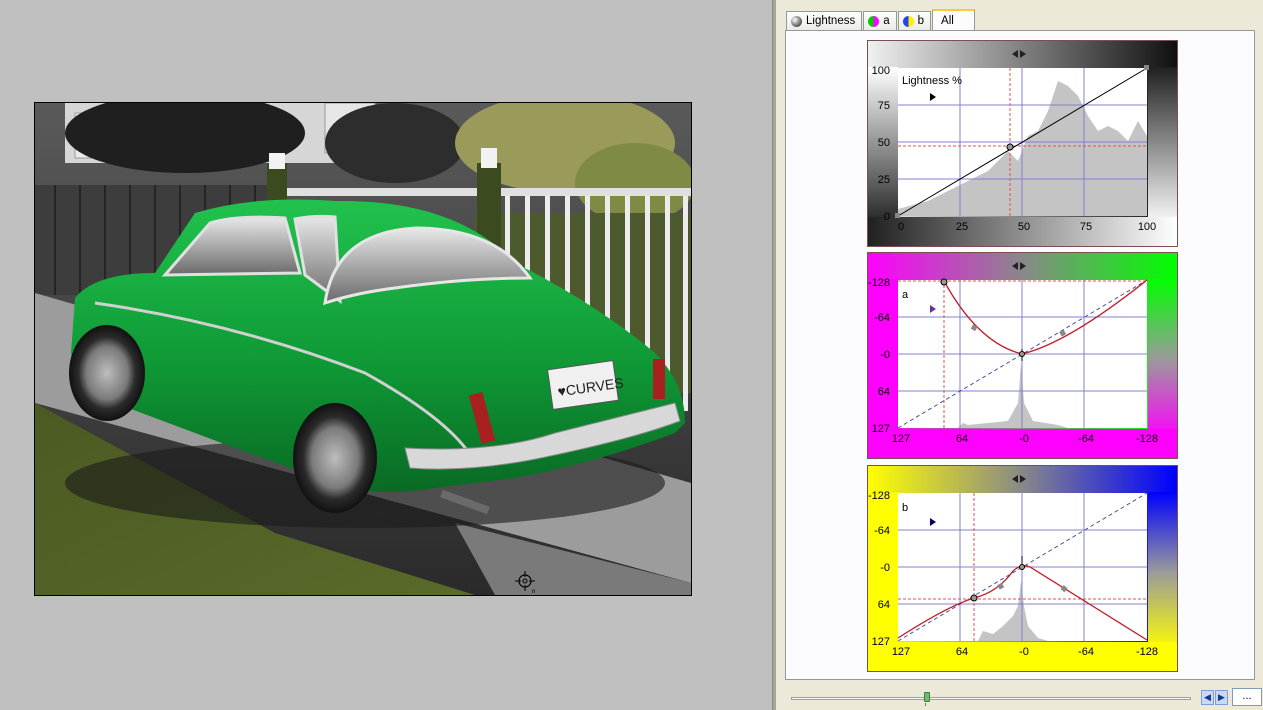  What do you see at coordinates (905, 508) in the screenshot?
I see `b-channel-label: b` at bounding box center [905, 508].